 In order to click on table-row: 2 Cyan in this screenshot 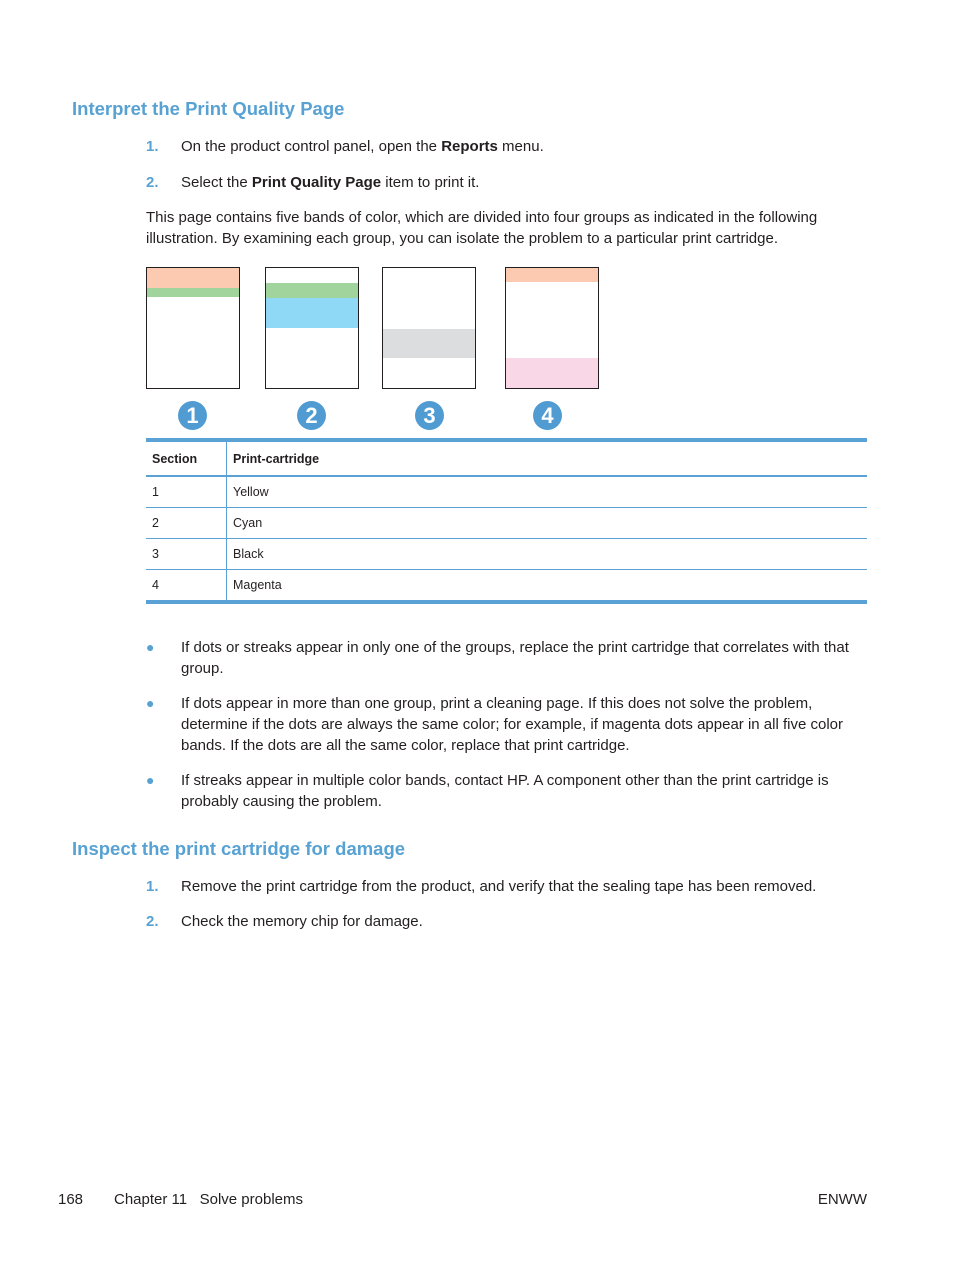, I will do `click(506, 523)`.